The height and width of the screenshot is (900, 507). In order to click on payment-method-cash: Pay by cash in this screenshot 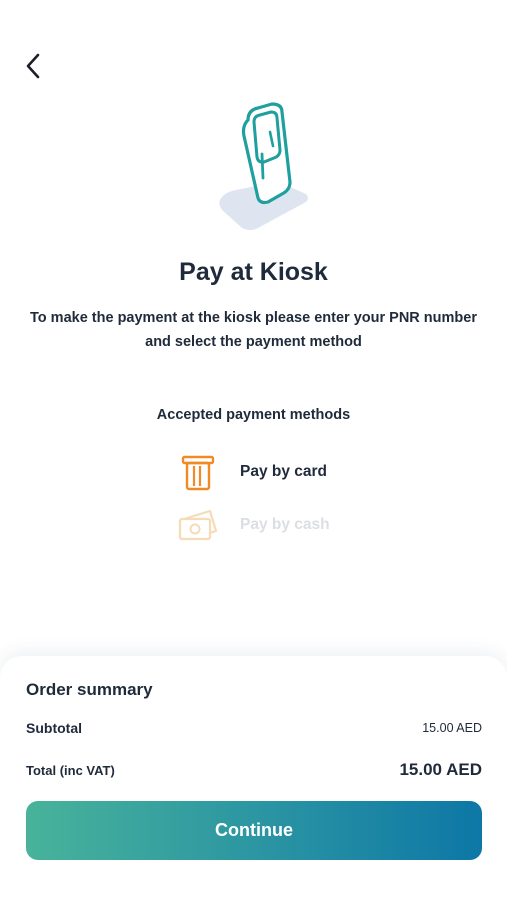, I will do `click(252, 525)`.